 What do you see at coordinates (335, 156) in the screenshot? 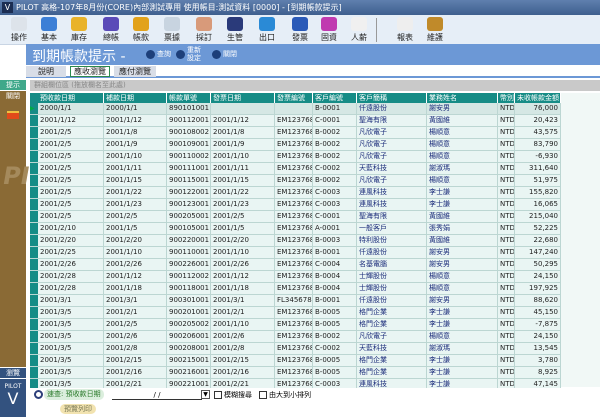
I see `table-cell: B-0002` at bounding box center [335, 156].